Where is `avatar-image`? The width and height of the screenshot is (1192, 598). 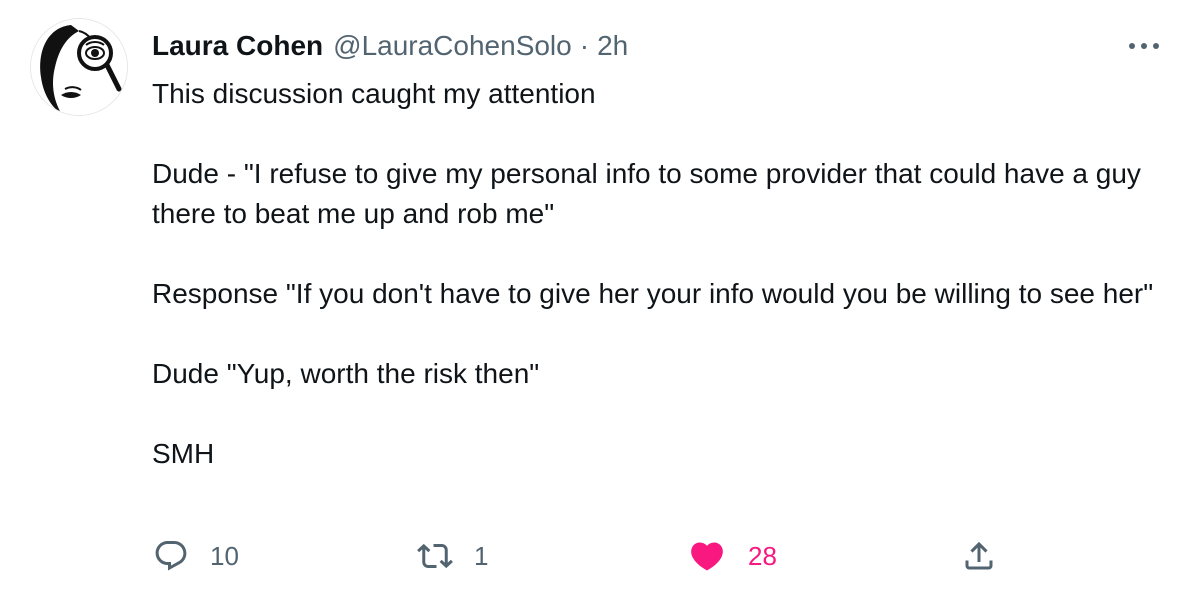
avatar-image is located at coordinates (79, 67).